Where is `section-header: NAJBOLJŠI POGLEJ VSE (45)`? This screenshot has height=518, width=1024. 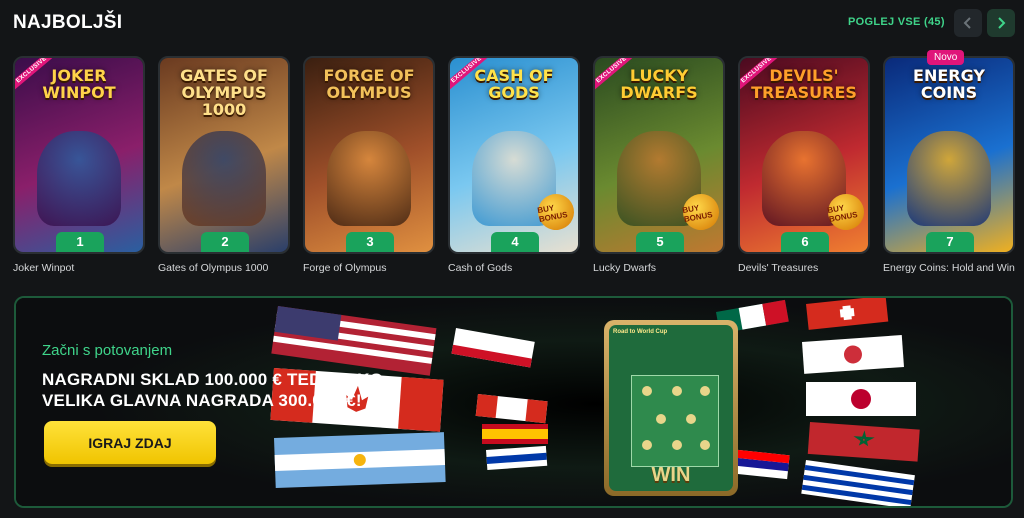 section-header: NAJBOLJŠI POGLEJ VSE (45) is located at coordinates (512, 24).